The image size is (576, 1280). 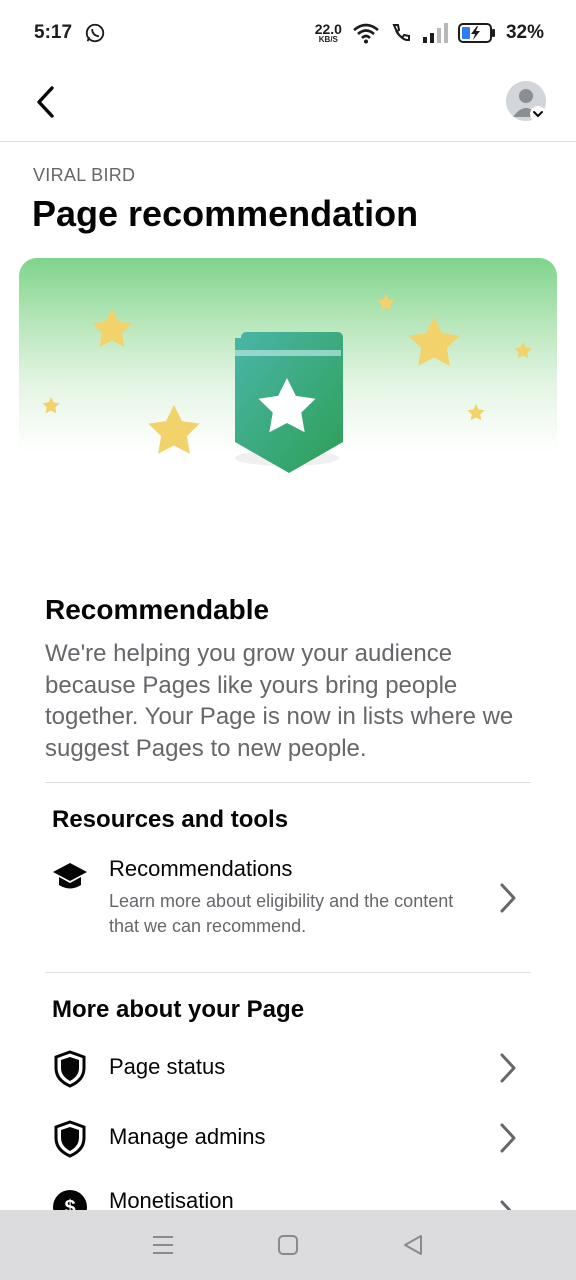 I want to click on account-switcher-button, so click(x=538, y=114).